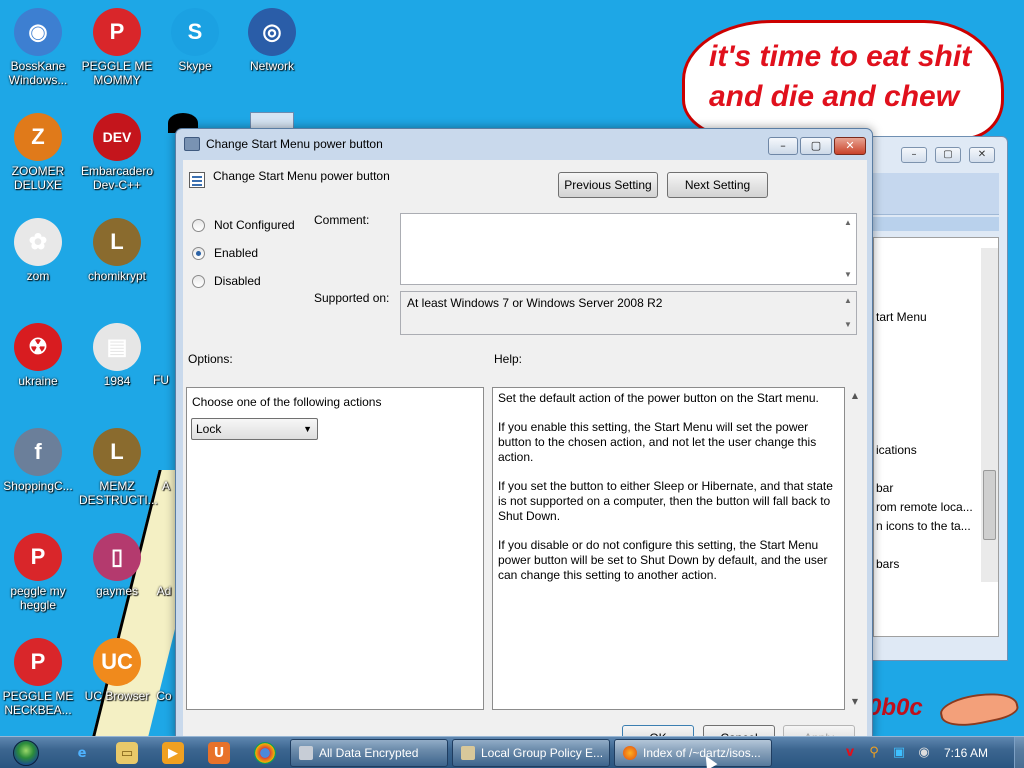  I want to click on desktop-shortcut-label: PEGGLE ME MOMMY, so click(117, 73).